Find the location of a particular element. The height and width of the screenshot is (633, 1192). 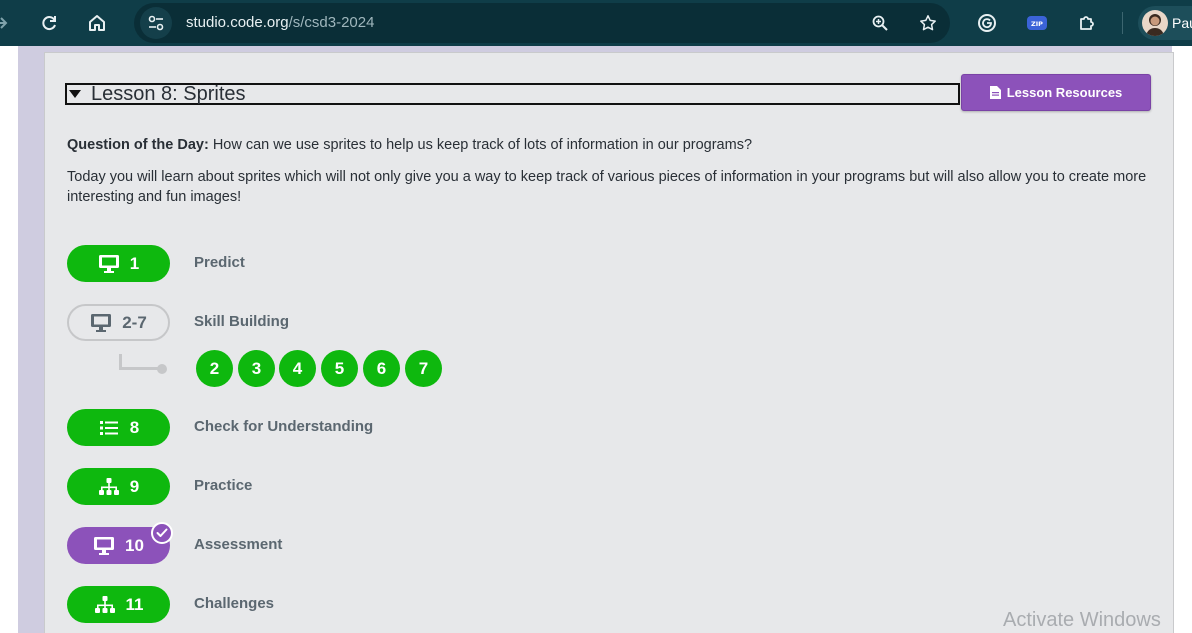

sublevel-7-bubble: 7 is located at coordinates (423, 368).